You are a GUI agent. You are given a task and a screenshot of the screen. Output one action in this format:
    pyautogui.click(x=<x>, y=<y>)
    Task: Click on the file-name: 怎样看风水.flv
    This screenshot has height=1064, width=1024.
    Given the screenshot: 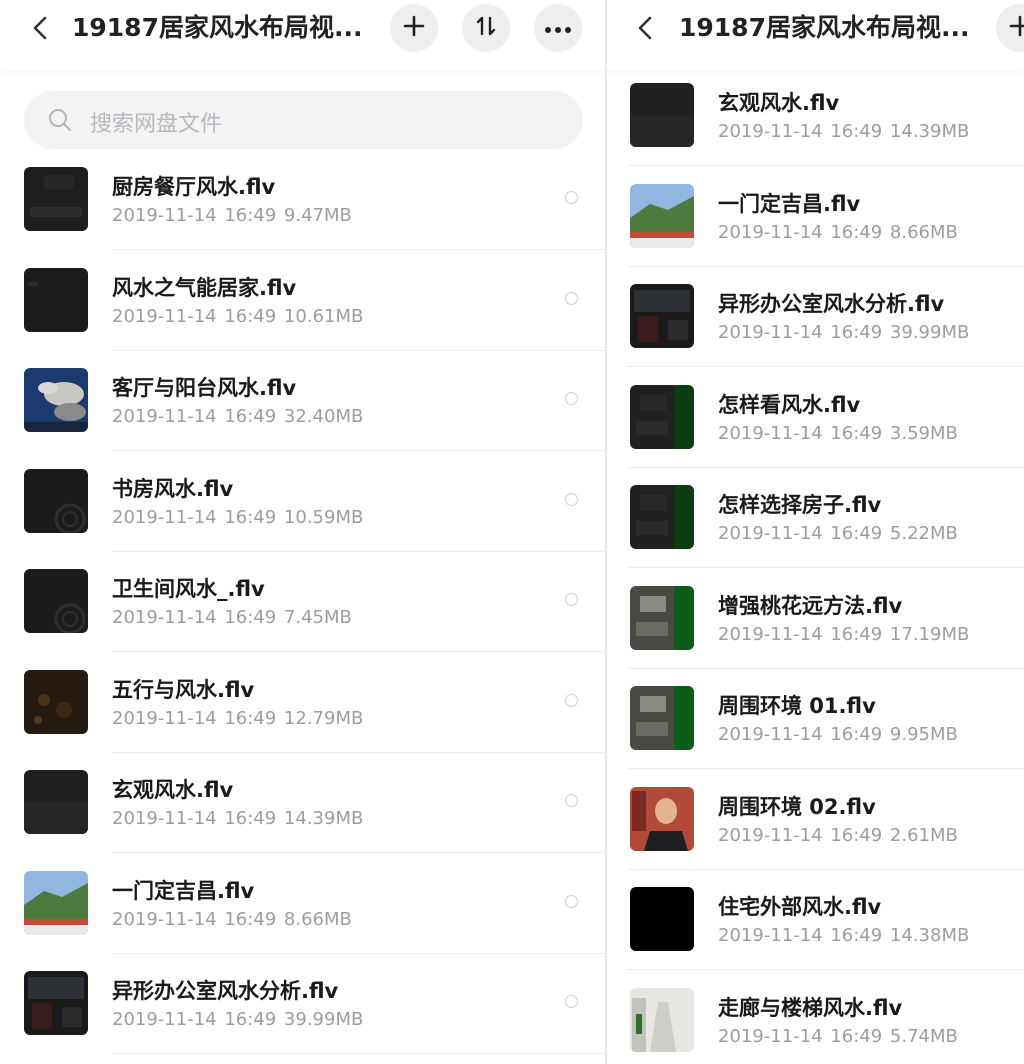 What is the action you would take?
    pyautogui.click(x=789, y=404)
    